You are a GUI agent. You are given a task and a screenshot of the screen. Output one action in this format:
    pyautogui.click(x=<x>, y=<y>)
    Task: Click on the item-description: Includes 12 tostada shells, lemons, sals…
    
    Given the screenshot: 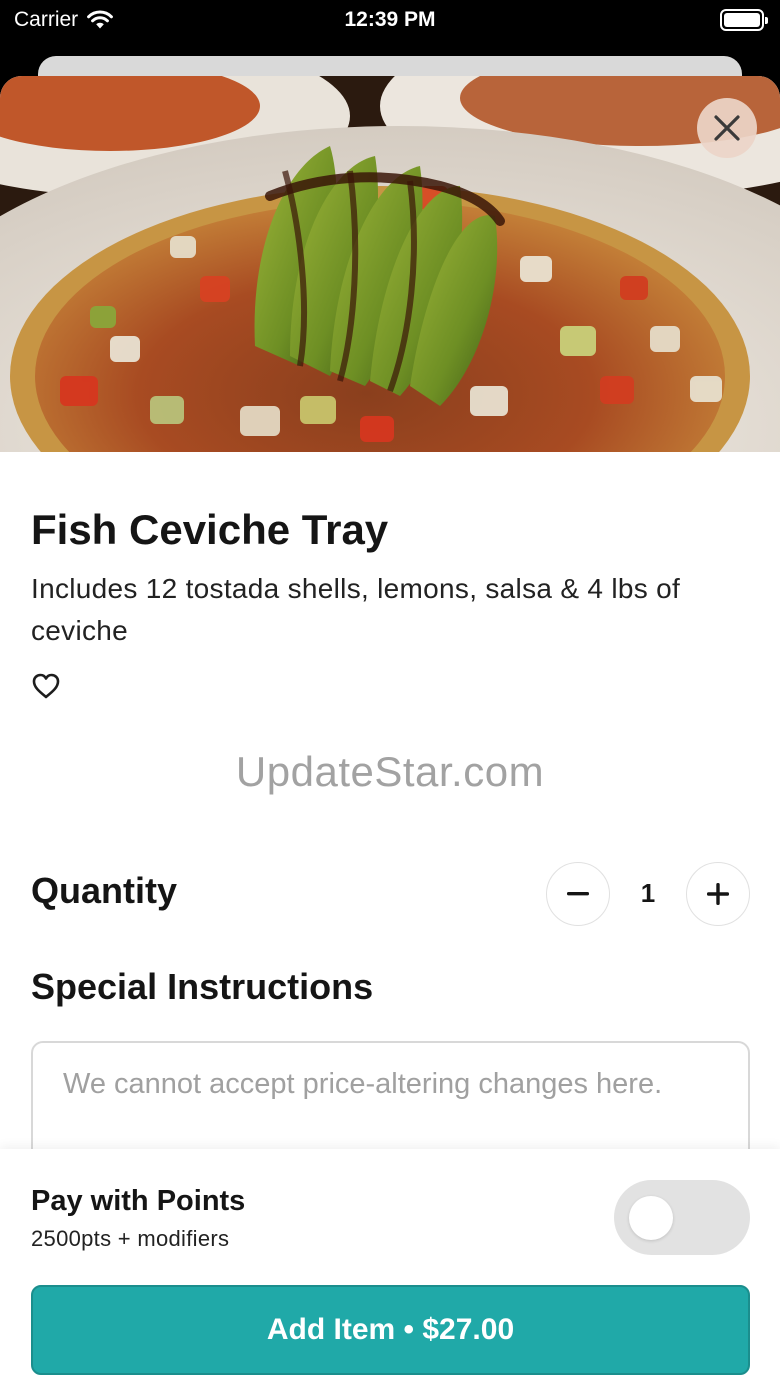 What is the action you would take?
    pyautogui.click(x=356, y=609)
    